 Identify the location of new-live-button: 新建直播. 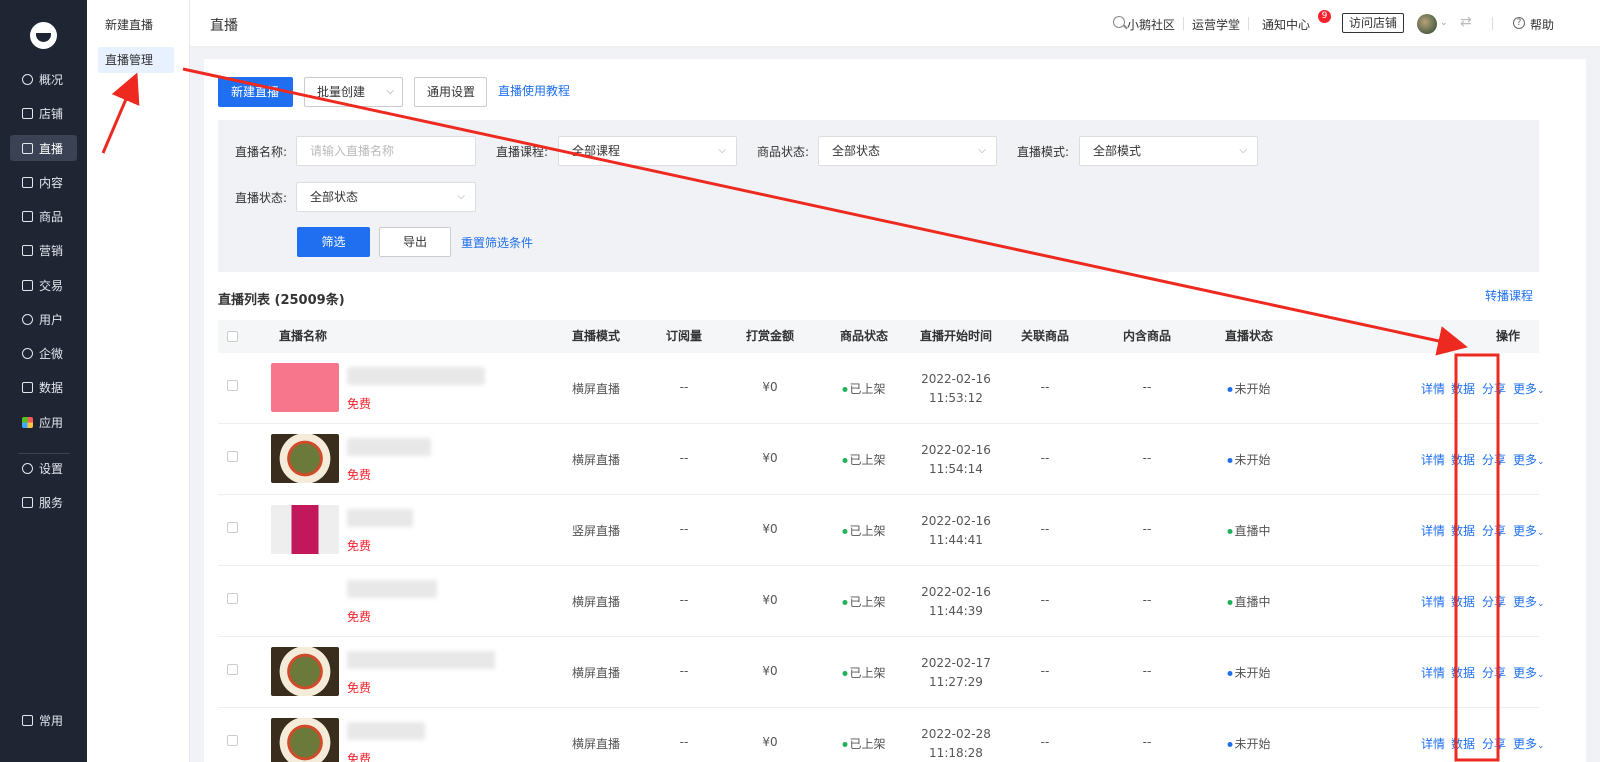
(255, 92).